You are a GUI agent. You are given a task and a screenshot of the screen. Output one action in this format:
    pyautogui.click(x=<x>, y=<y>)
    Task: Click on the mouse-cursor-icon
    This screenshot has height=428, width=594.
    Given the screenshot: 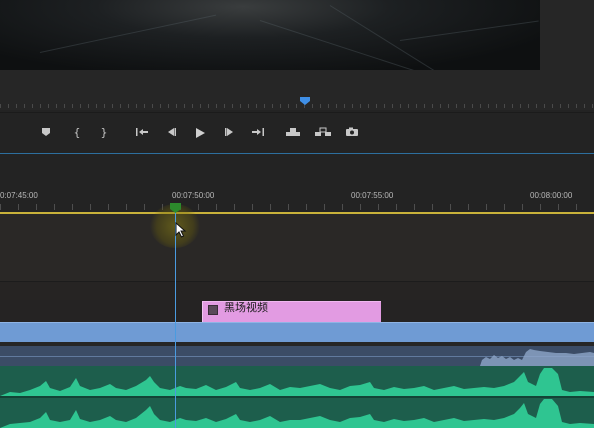 What is the action you would take?
    pyautogui.click(x=181, y=230)
    